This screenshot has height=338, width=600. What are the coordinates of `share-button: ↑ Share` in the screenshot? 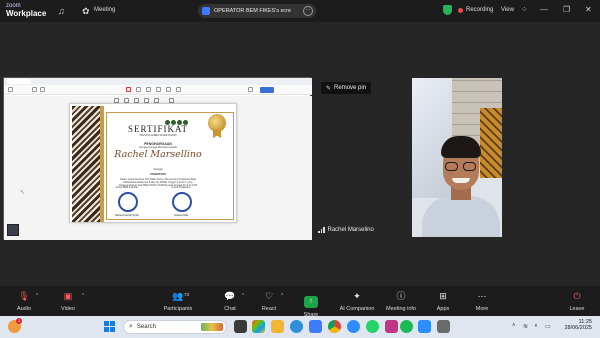 It's located at (311, 304).